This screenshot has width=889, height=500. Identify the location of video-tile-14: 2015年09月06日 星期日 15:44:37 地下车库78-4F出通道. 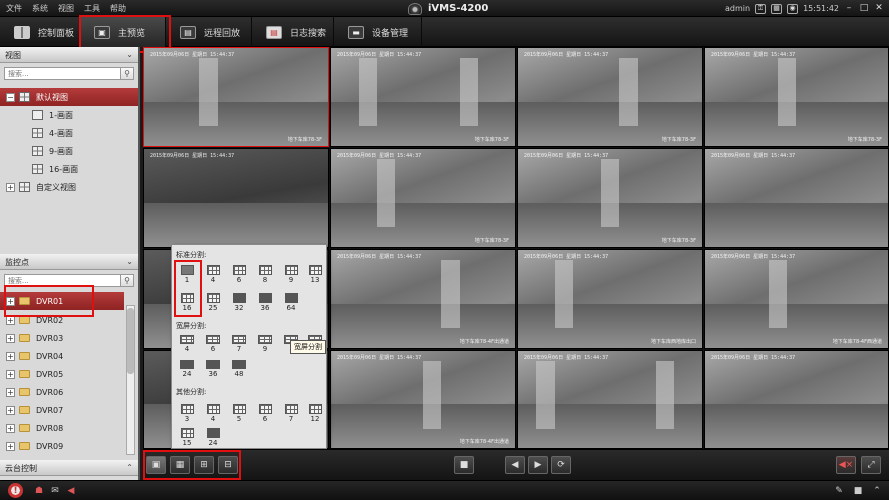
(423, 399).